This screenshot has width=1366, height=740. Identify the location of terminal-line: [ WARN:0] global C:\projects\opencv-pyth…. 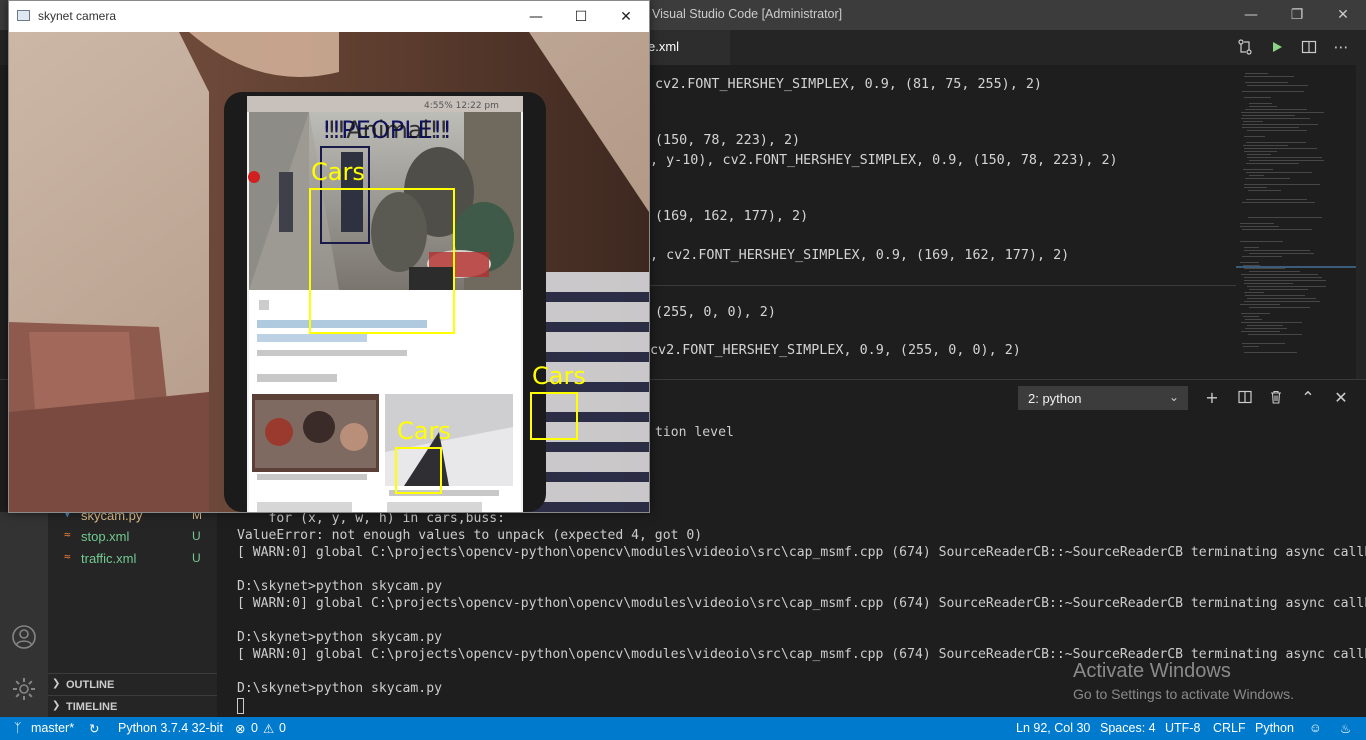
(801, 603).